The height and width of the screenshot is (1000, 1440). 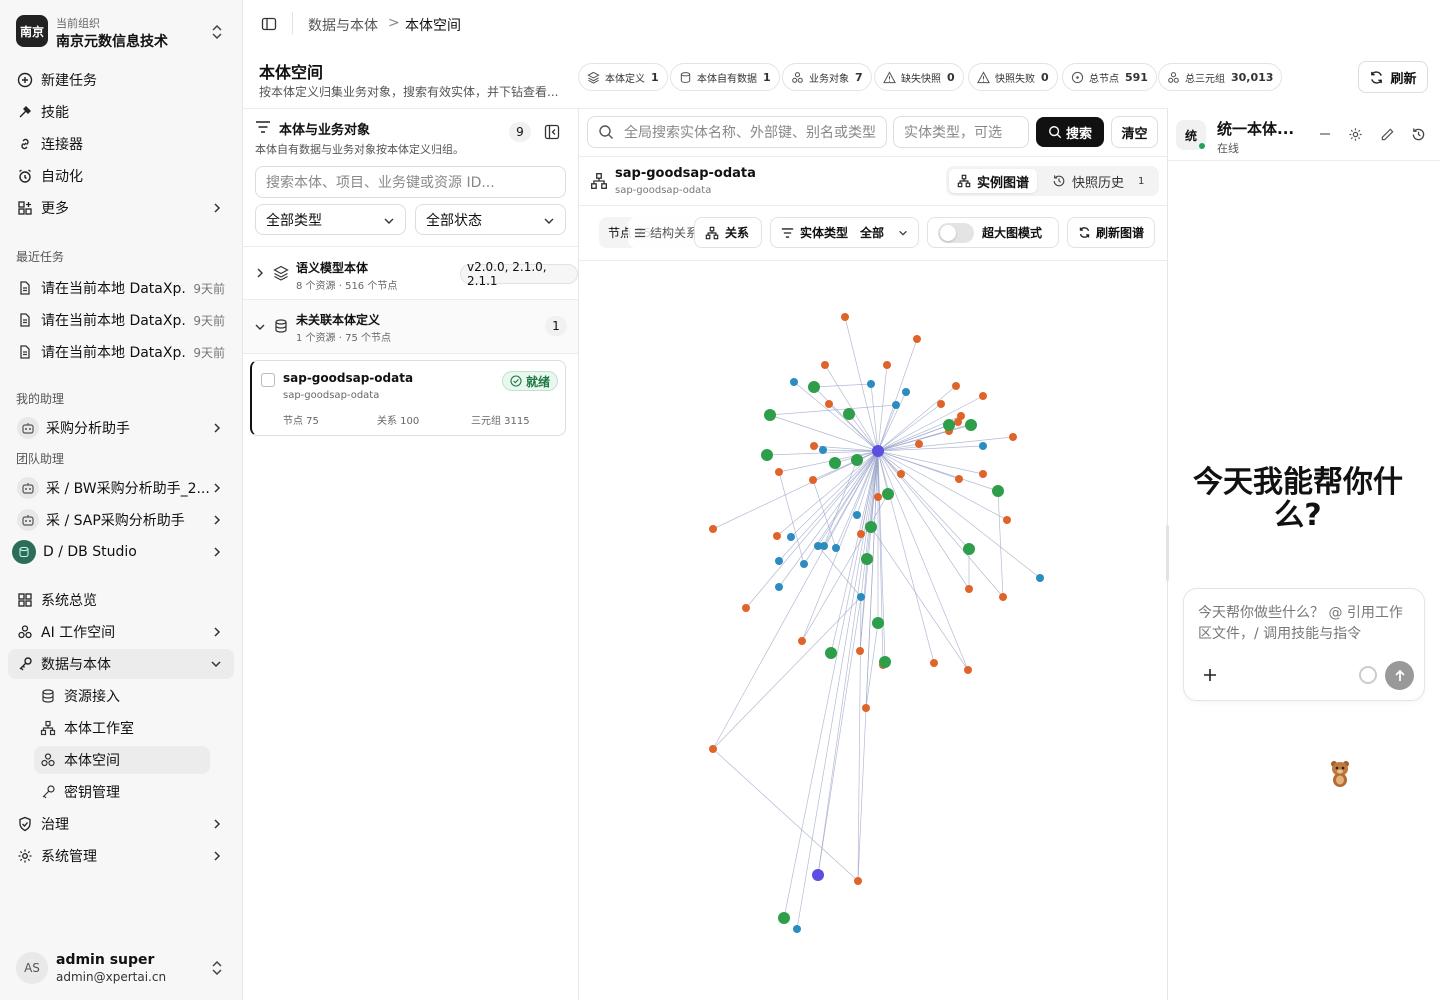 What do you see at coordinates (121, 856) in the screenshot?
I see `nav-system-management: 系统管理` at bounding box center [121, 856].